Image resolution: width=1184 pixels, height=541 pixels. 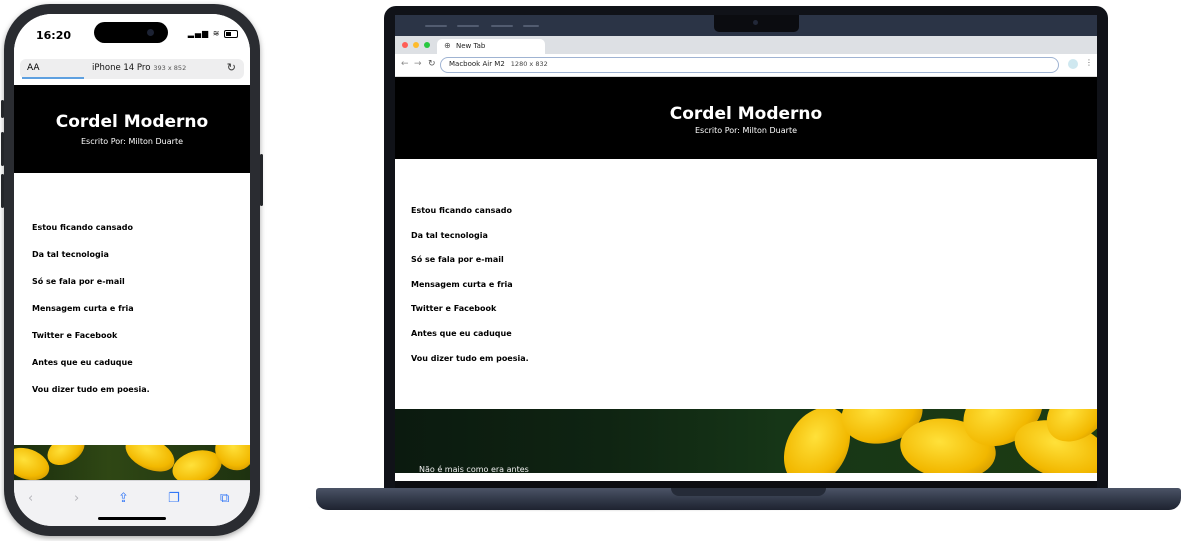 What do you see at coordinates (405, 64) in the screenshot?
I see `back-arrow-icon: ←` at bounding box center [405, 64].